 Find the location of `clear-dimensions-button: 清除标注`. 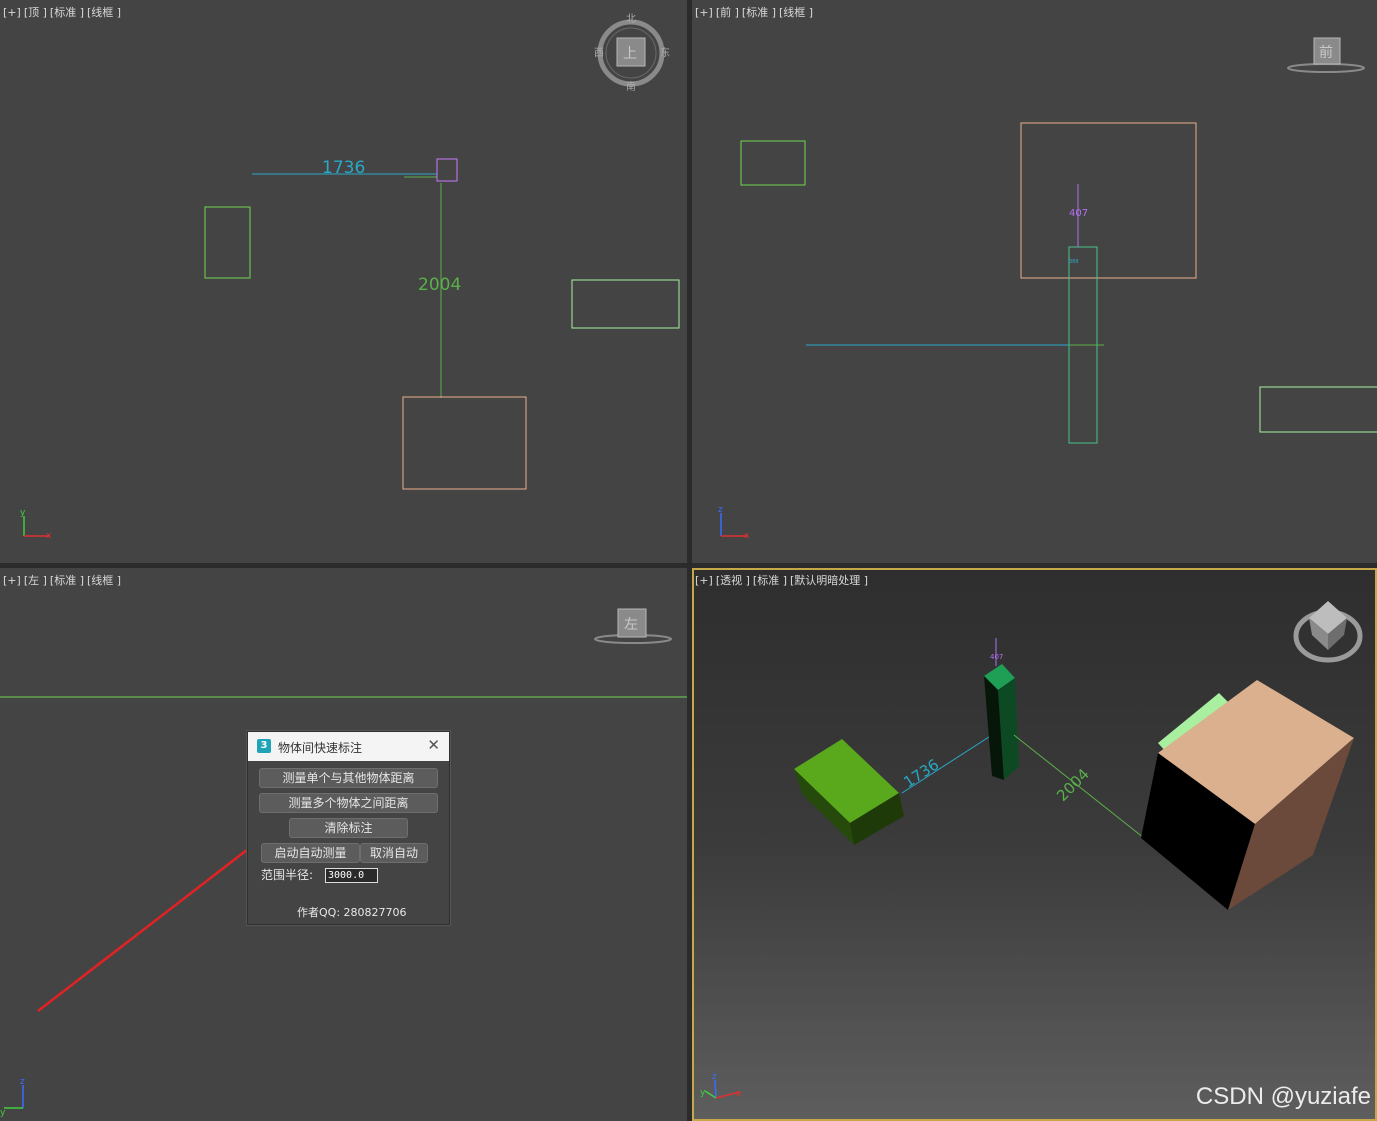

clear-dimensions-button: 清除标注 is located at coordinates (348, 828).